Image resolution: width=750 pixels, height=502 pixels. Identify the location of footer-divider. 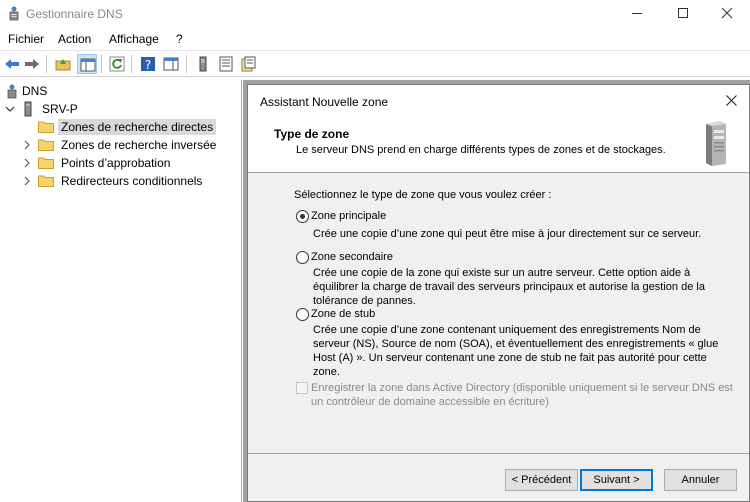
(498, 453).